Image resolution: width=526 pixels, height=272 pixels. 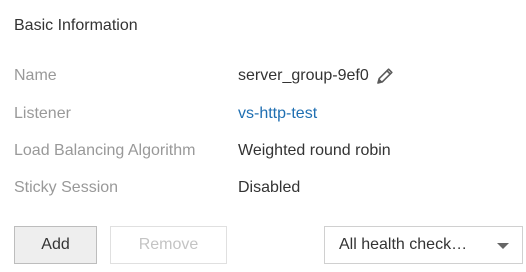 I want to click on field-value-sticky-session: Disabled, so click(x=269, y=187).